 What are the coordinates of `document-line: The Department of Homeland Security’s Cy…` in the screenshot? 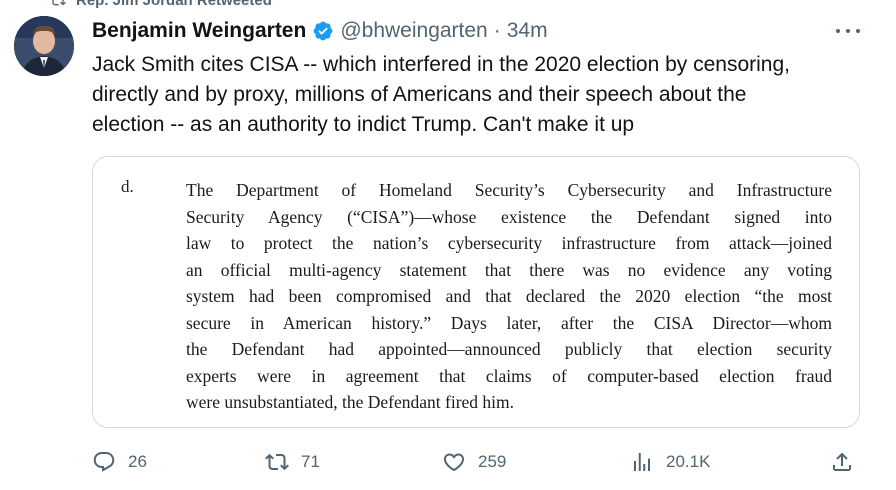 It's located at (509, 190).